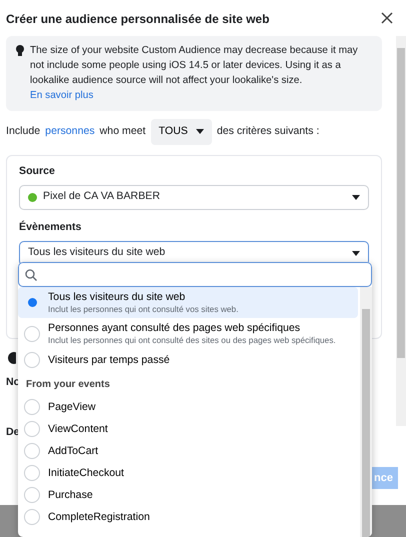  Describe the element at coordinates (70, 132) in the screenshot. I see `people-link: personnes` at that location.